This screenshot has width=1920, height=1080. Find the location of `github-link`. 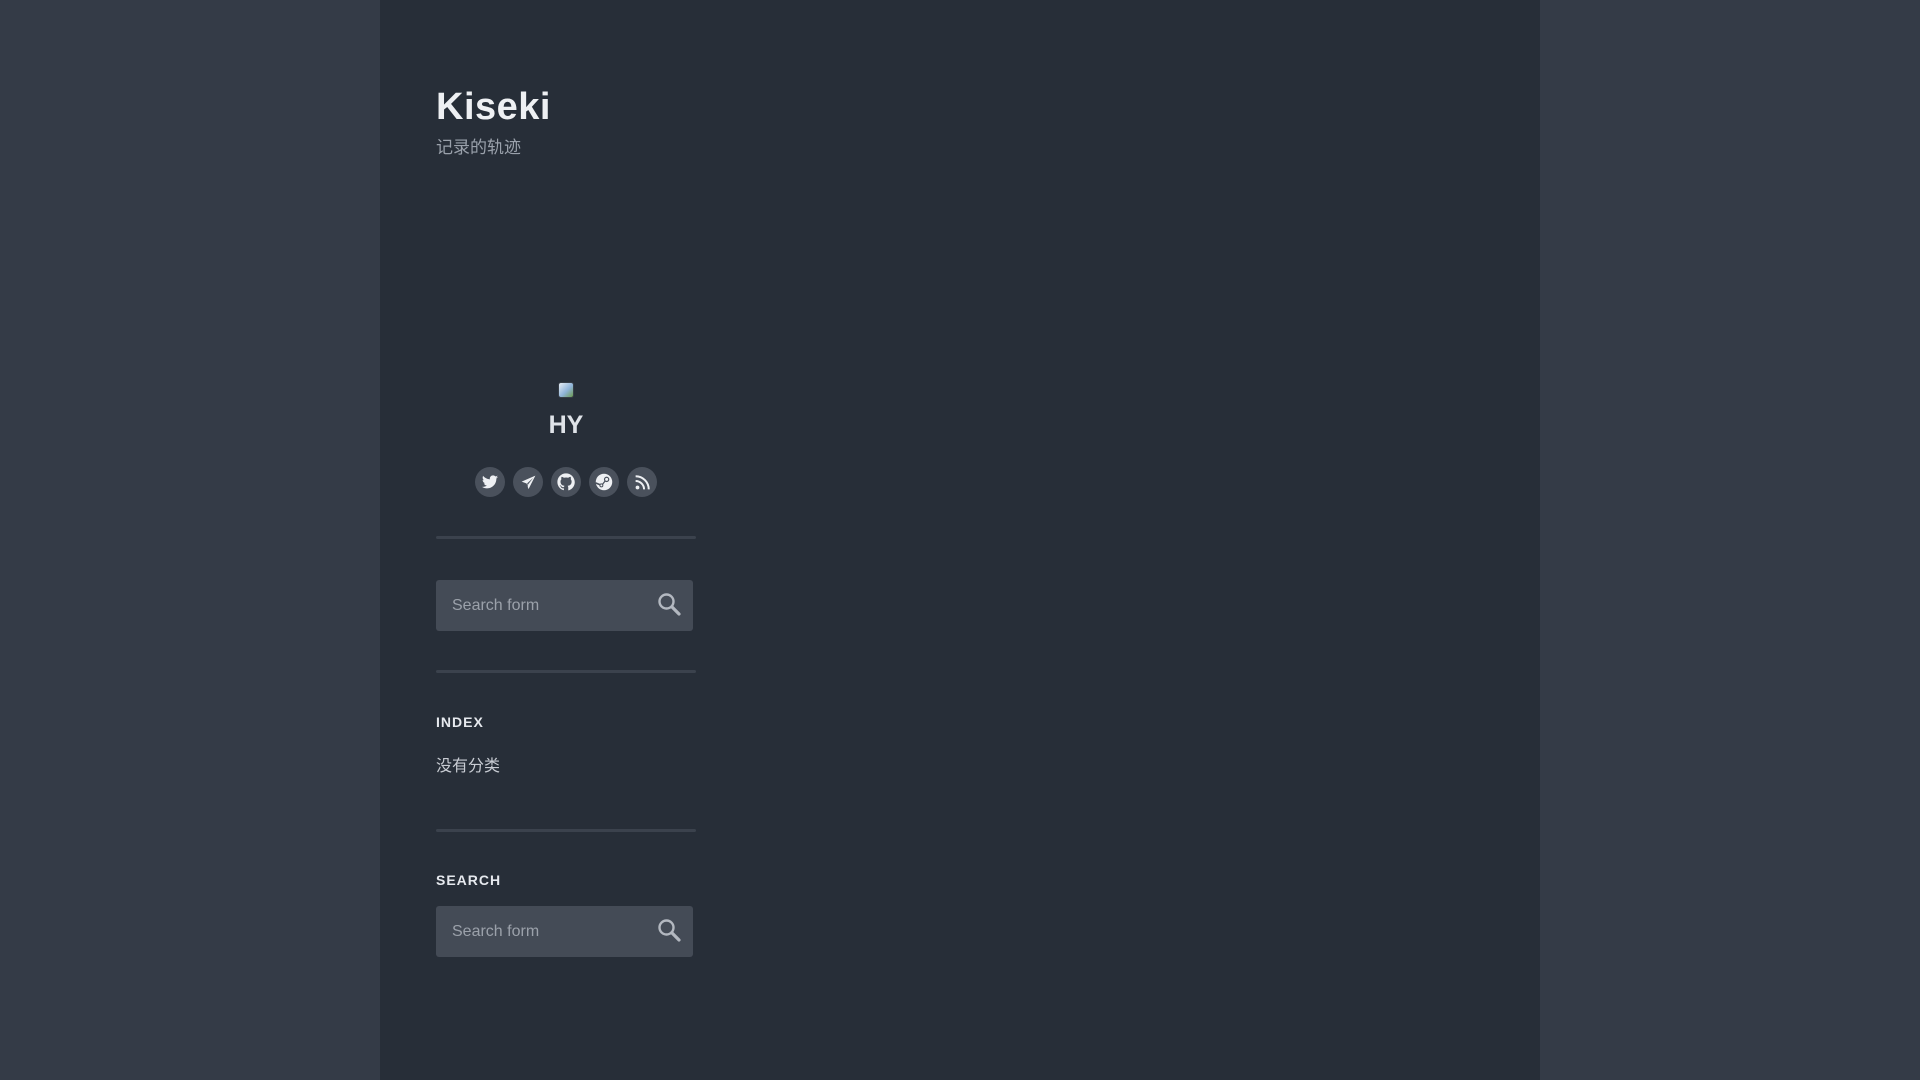

github-link is located at coordinates (566, 482).